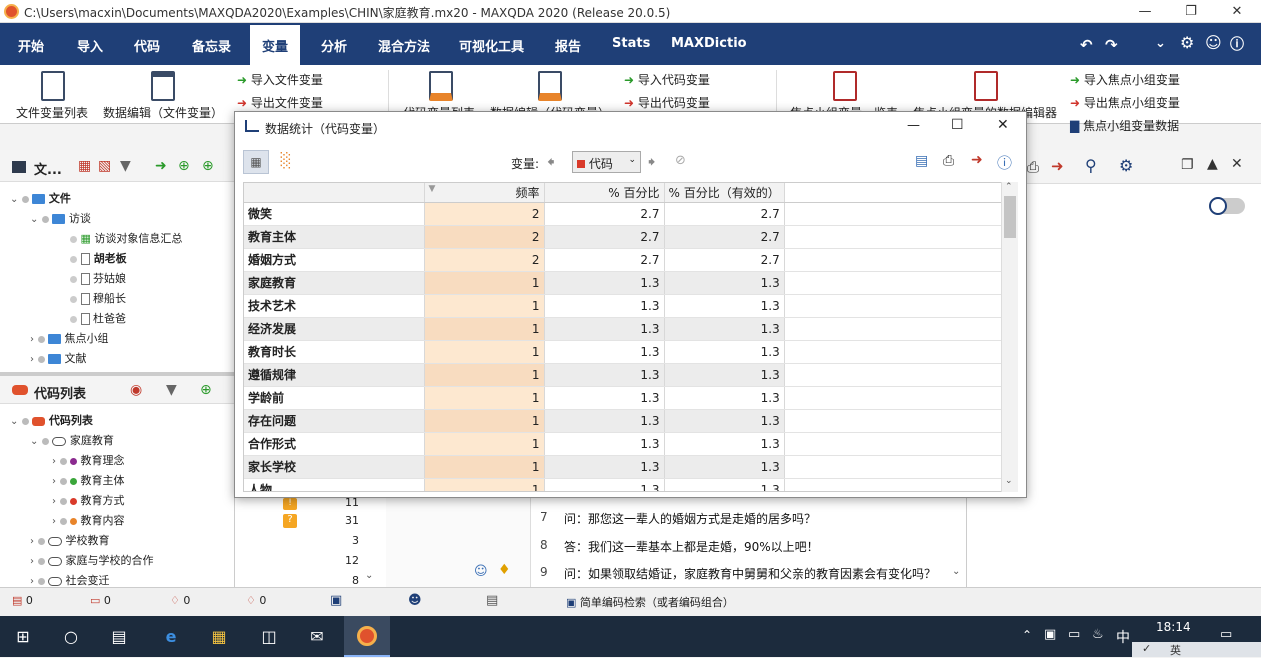  Describe the element at coordinates (481, 571) in the screenshot. I see `people-icon: ☺` at that location.